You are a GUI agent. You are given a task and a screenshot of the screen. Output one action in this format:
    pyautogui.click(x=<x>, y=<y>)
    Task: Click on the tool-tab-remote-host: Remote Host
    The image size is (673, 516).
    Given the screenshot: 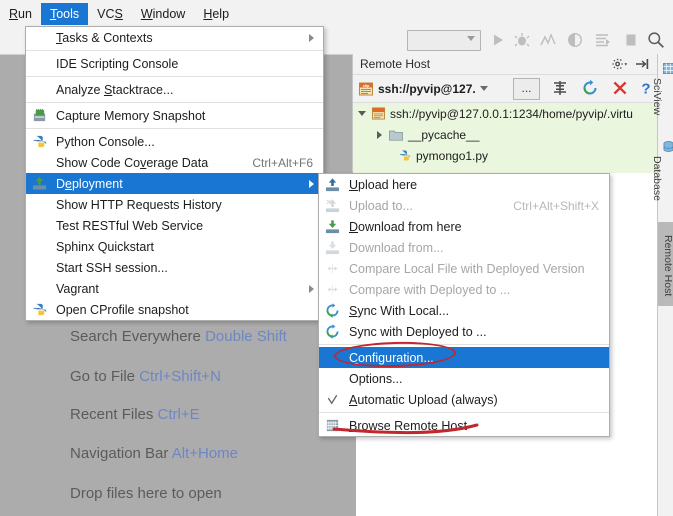 What is the action you would take?
    pyautogui.click(x=665, y=264)
    